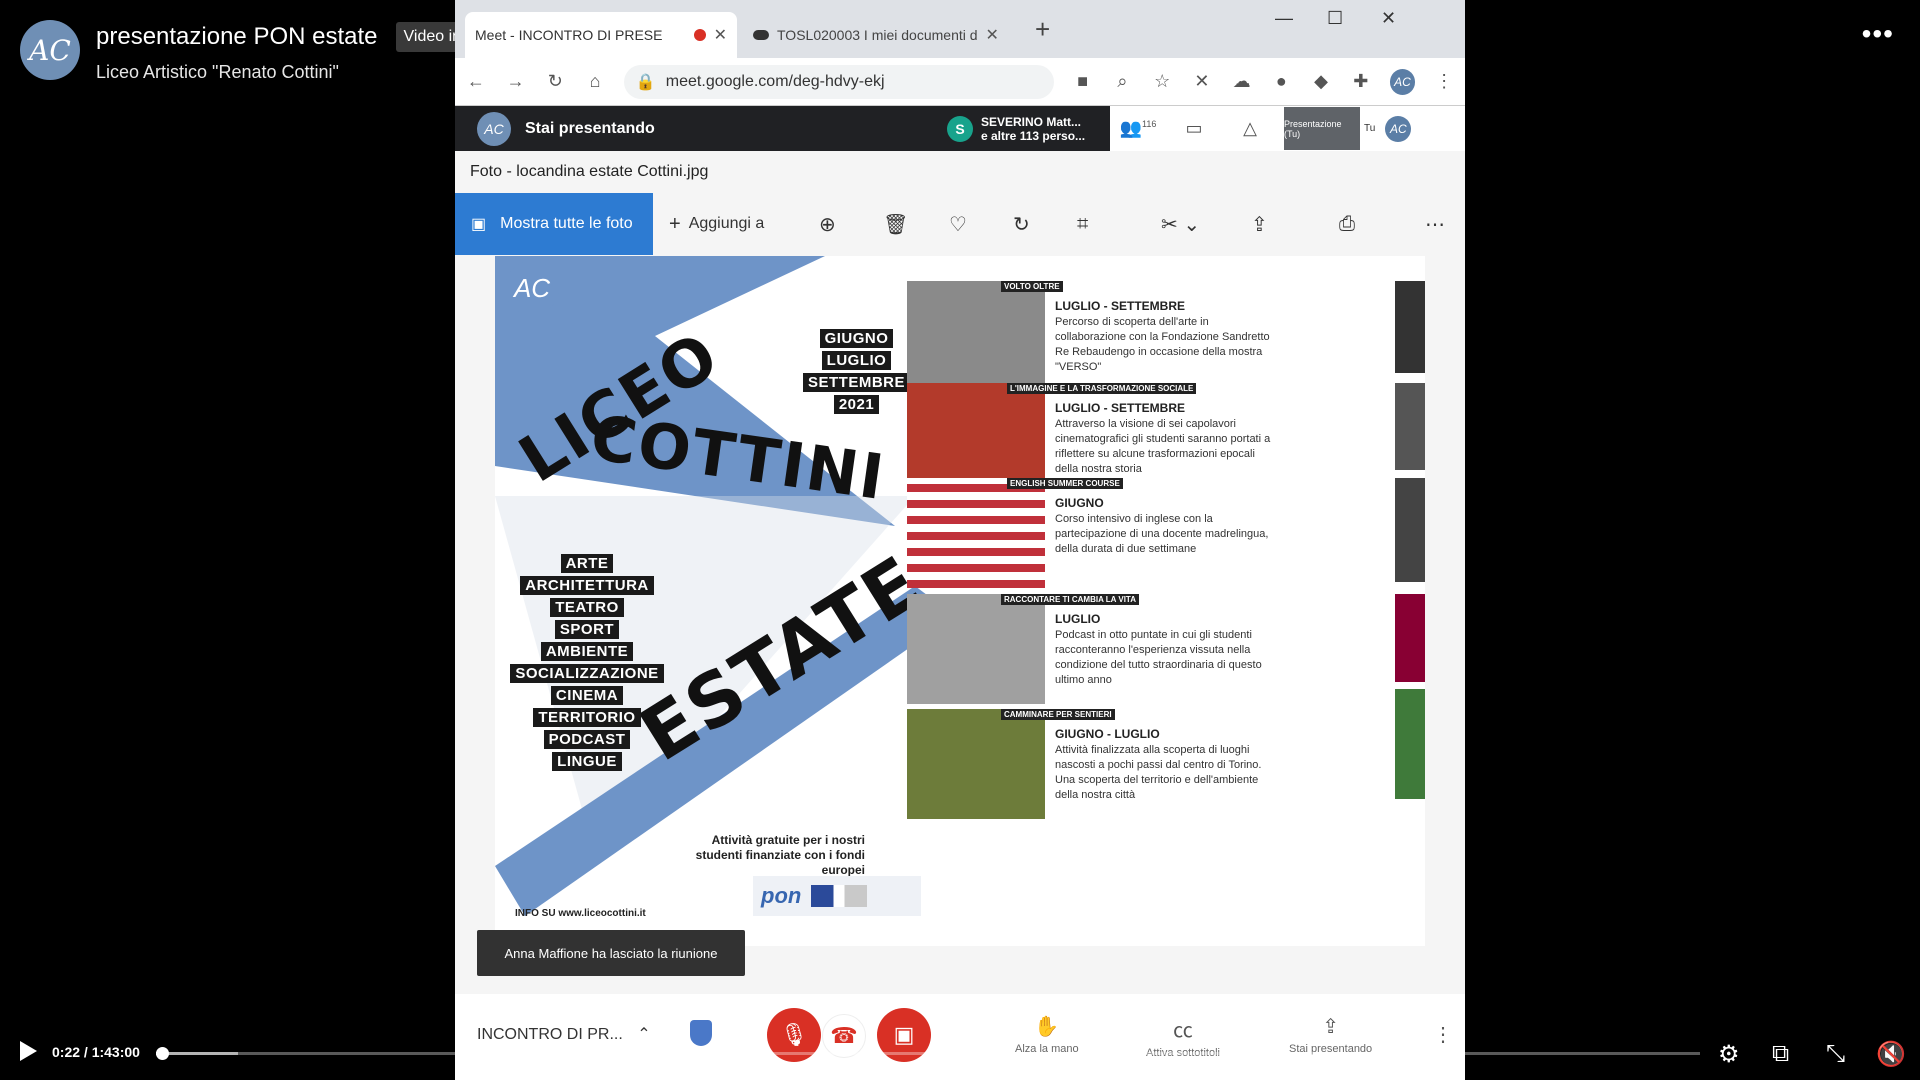 The height and width of the screenshot is (1080, 1920). I want to click on add-to-button: + Aggiungi a, so click(716, 224).